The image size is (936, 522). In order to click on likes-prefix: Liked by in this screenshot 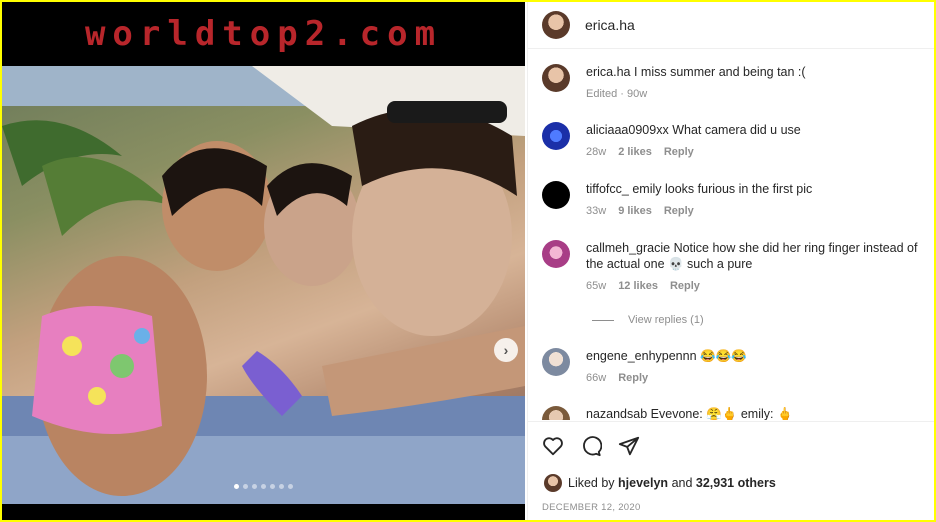, I will do `click(591, 483)`.